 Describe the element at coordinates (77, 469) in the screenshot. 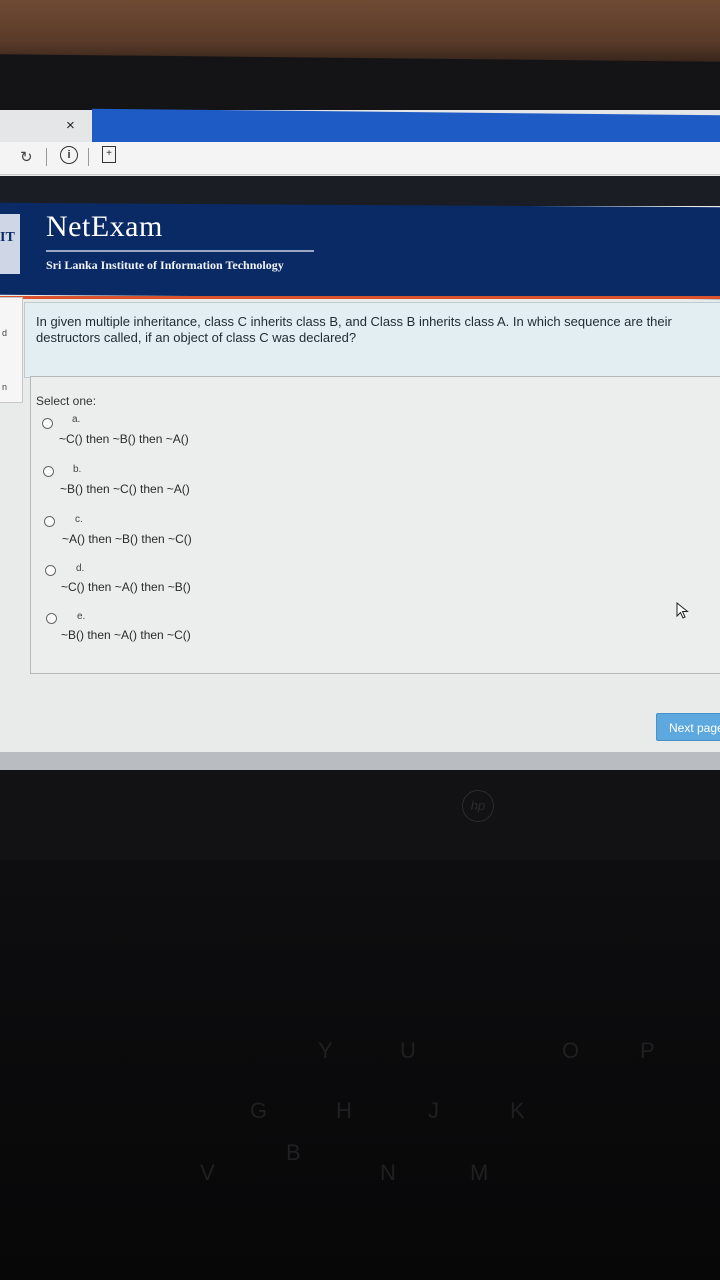

I see `option-b-letter: b.` at that location.